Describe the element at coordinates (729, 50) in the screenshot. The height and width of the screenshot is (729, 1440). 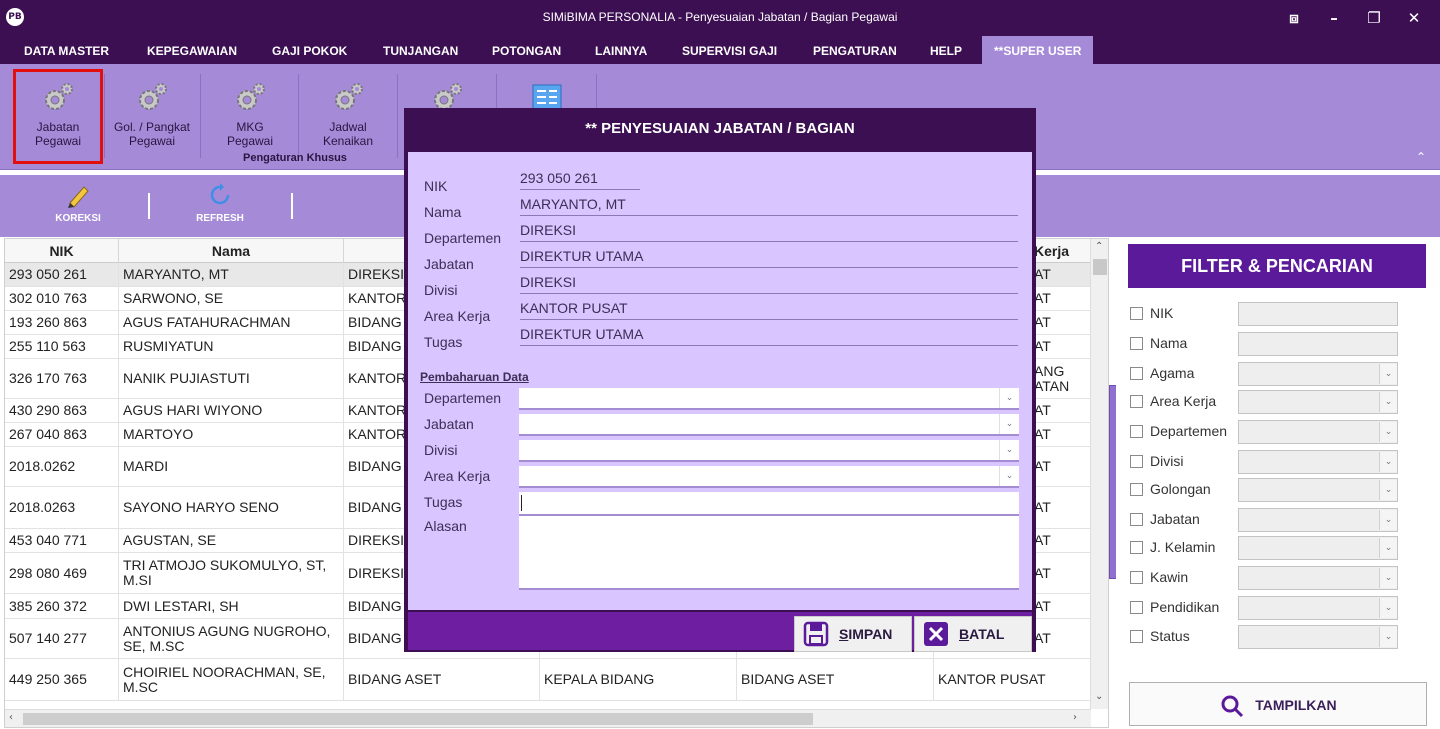
I see `menu-supervisi-gaji: SUPERVISI GAJI` at that location.